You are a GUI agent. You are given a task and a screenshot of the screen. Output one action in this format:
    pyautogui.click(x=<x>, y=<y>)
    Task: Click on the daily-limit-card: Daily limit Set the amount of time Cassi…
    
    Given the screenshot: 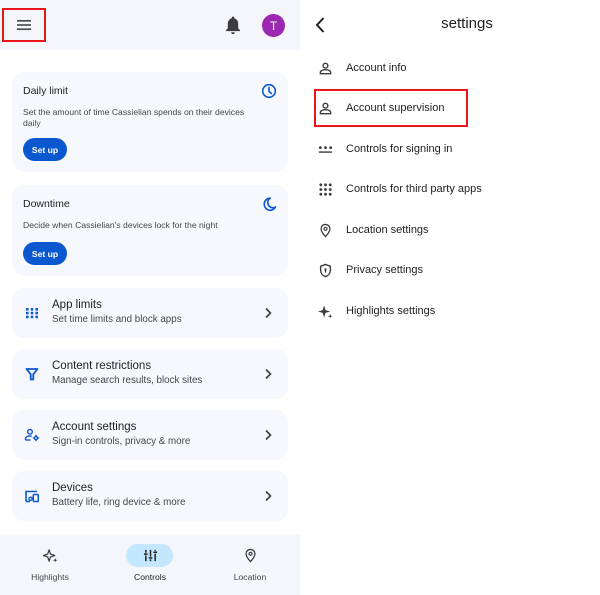 What is the action you would take?
    pyautogui.click(x=150, y=122)
    